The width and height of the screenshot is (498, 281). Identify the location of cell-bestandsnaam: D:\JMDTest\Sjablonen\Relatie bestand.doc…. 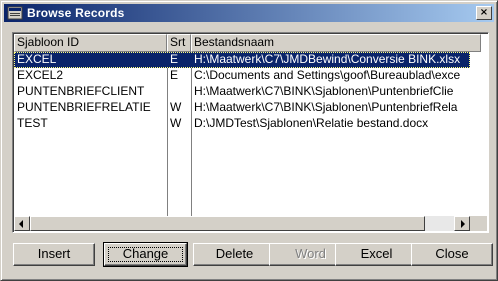
(311, 123).